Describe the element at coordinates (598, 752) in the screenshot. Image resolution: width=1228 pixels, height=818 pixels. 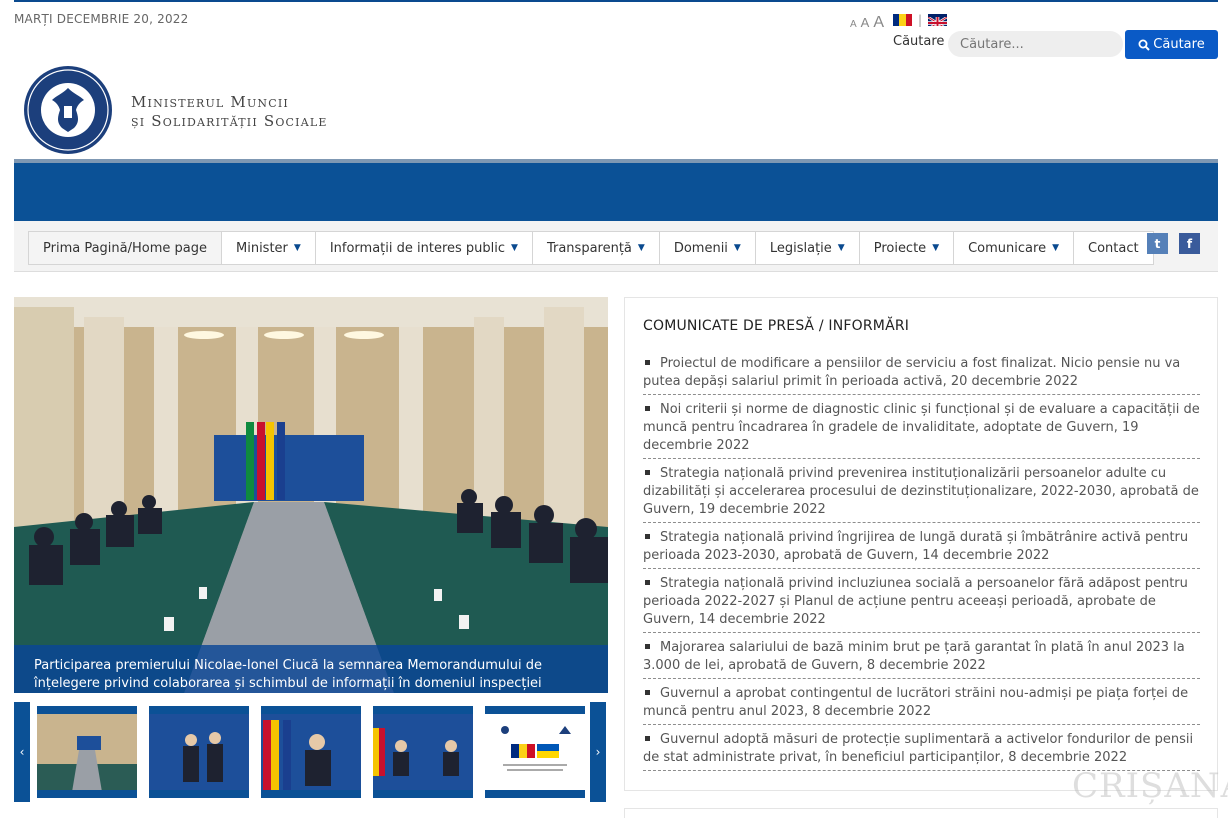
I see `slider-next-arrow-icon: ›` at that location.